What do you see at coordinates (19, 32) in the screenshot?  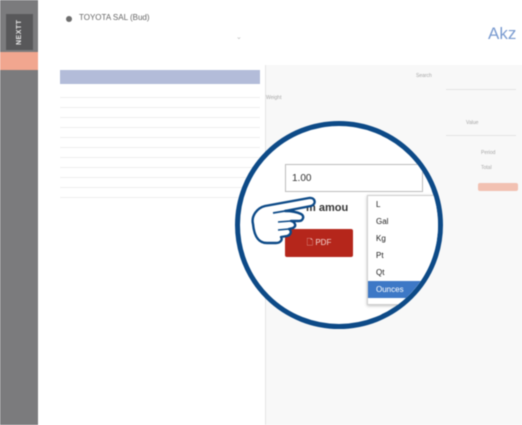 I see `app-logo: NEXTT` at bounding box center [19, 32].